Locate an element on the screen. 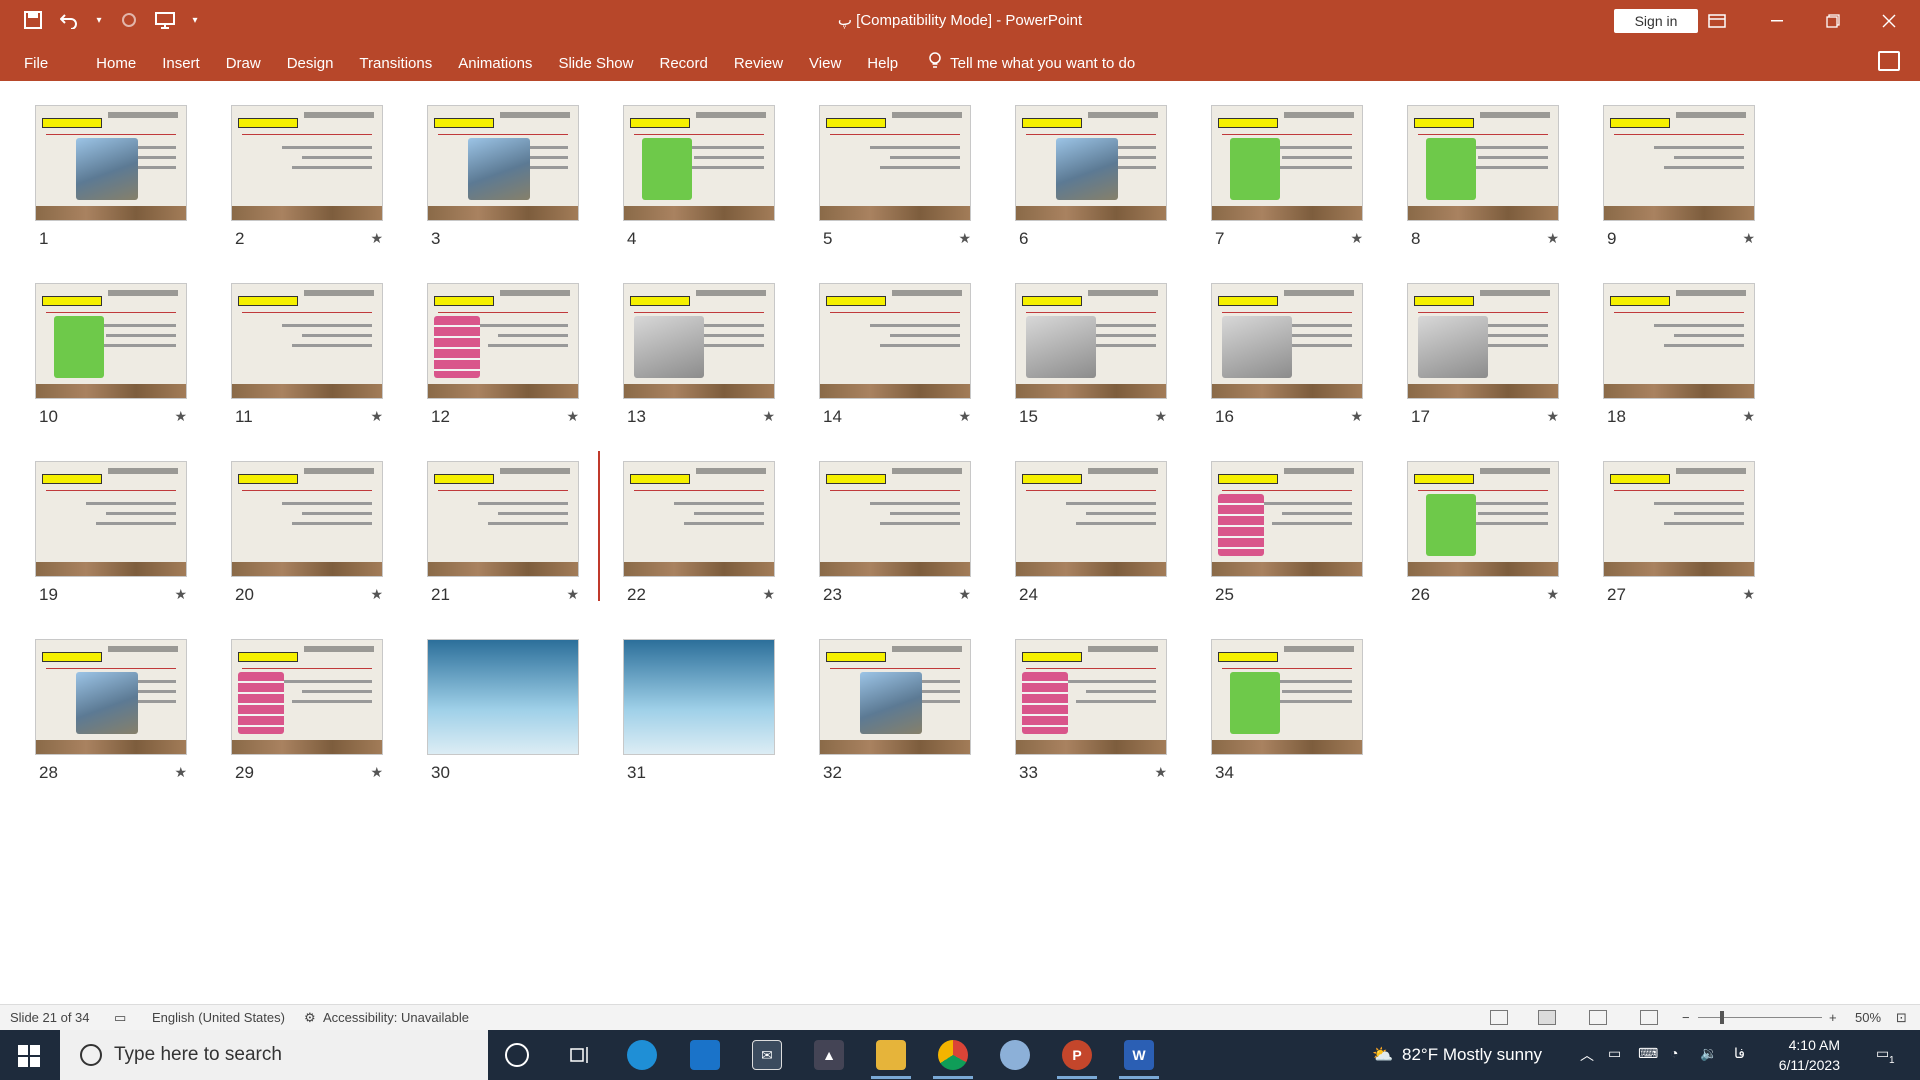 The image size is (1920, 1080). tab-transitions: Transitions is located at coordinates (395, 63).